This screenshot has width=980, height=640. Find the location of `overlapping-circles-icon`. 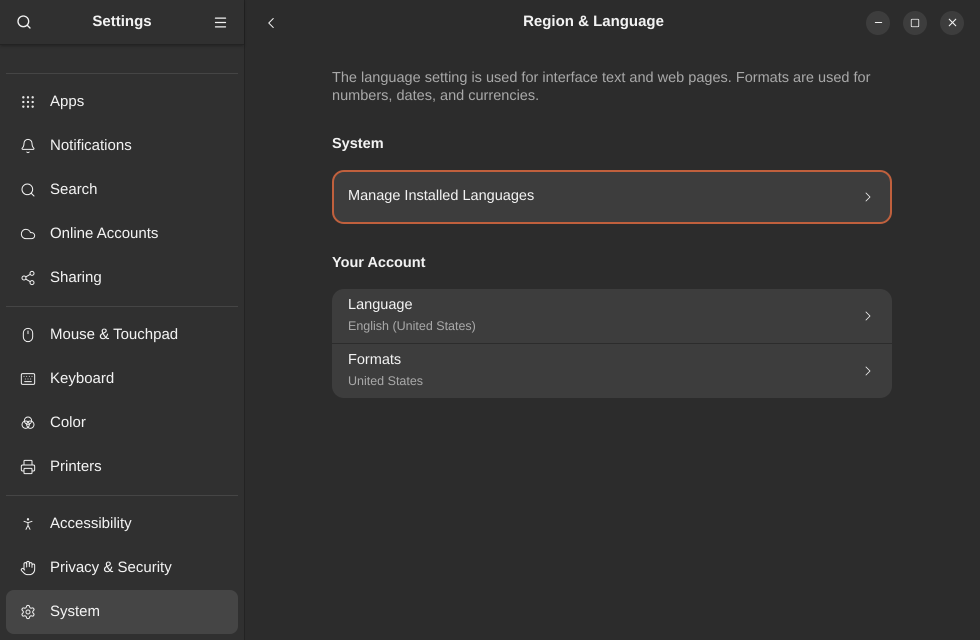

overlapping-circles-icon is located at coordinates (28, 423).